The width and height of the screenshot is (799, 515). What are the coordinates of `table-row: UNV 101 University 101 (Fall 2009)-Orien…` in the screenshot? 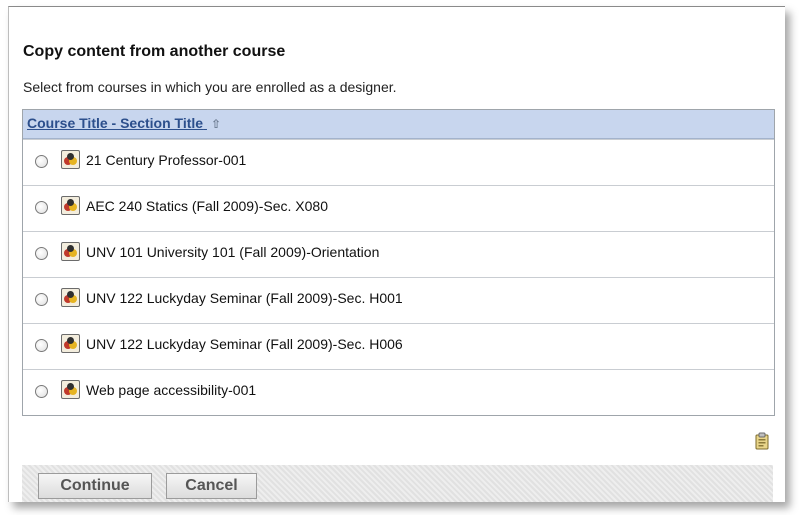 It's located at (398, 254).